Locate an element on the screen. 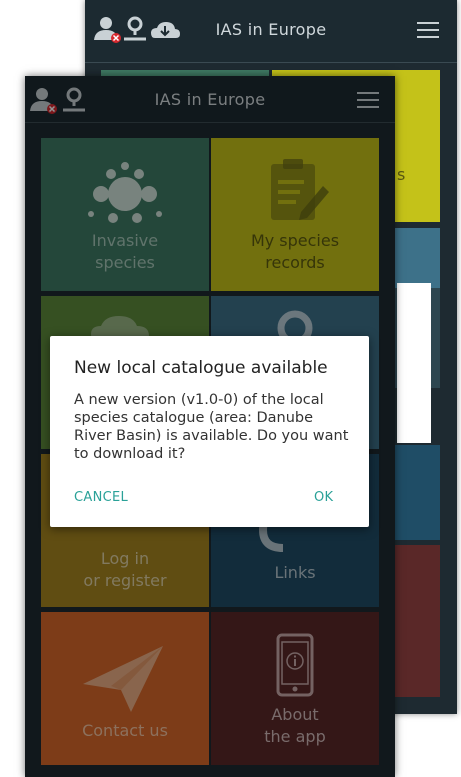  ok-button: OK is located at coordinates (323, 497).